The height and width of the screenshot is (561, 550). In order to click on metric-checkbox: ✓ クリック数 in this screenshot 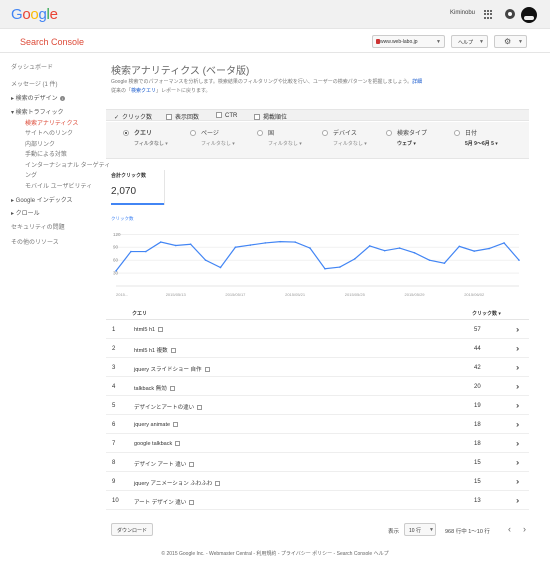, I will do `click(133, 116)`.